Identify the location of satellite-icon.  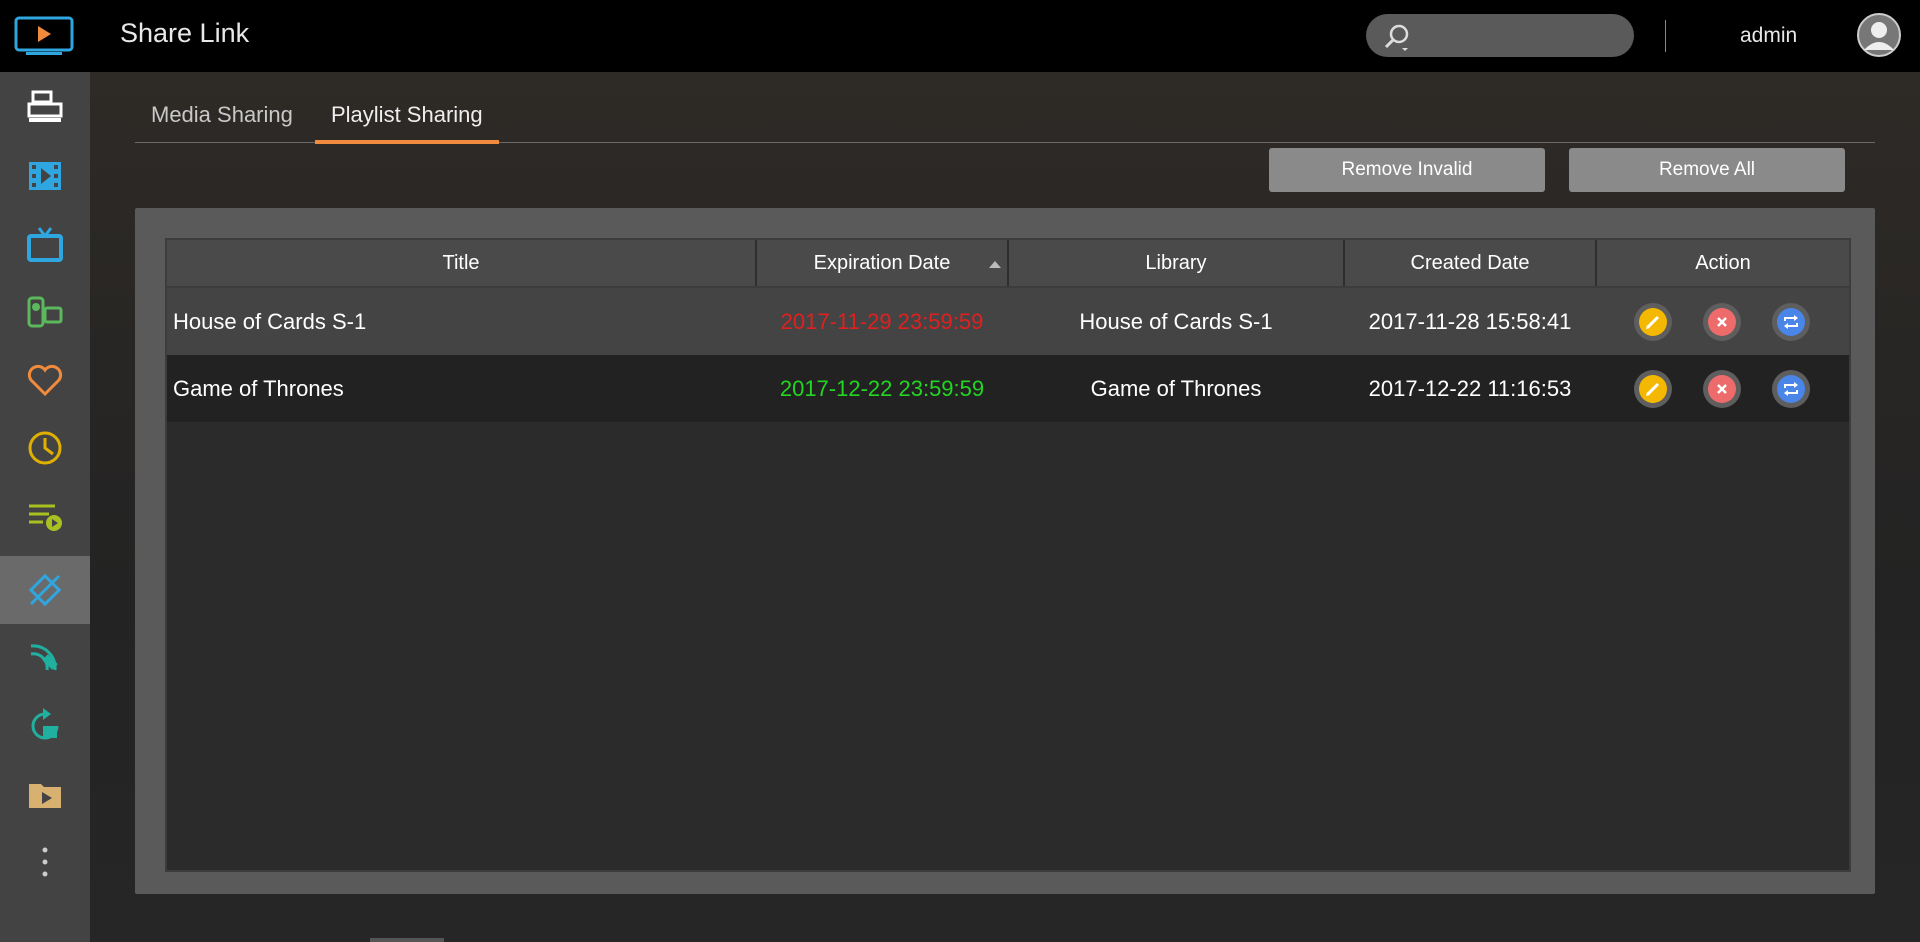
(44, 657).